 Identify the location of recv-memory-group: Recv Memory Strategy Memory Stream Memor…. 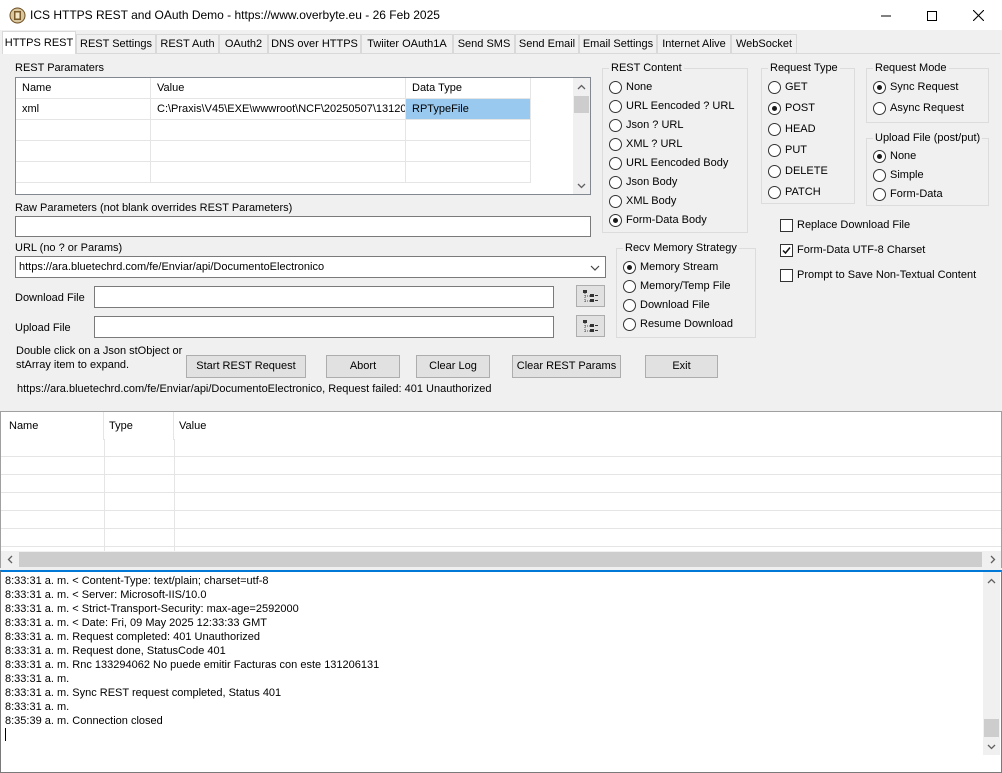
(686, 290).